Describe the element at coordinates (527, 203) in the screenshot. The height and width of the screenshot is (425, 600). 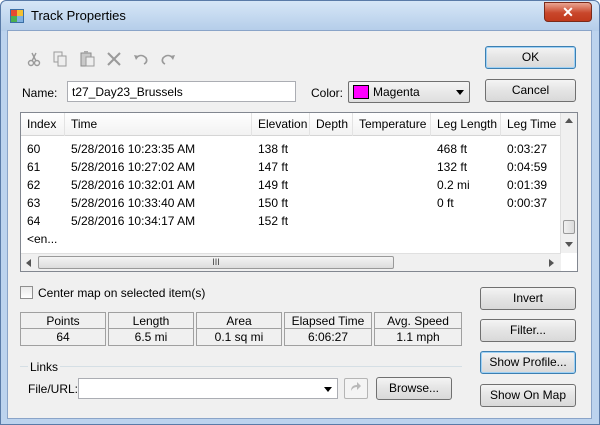
I see `cell-leg-time: 0:00:37` at that location.